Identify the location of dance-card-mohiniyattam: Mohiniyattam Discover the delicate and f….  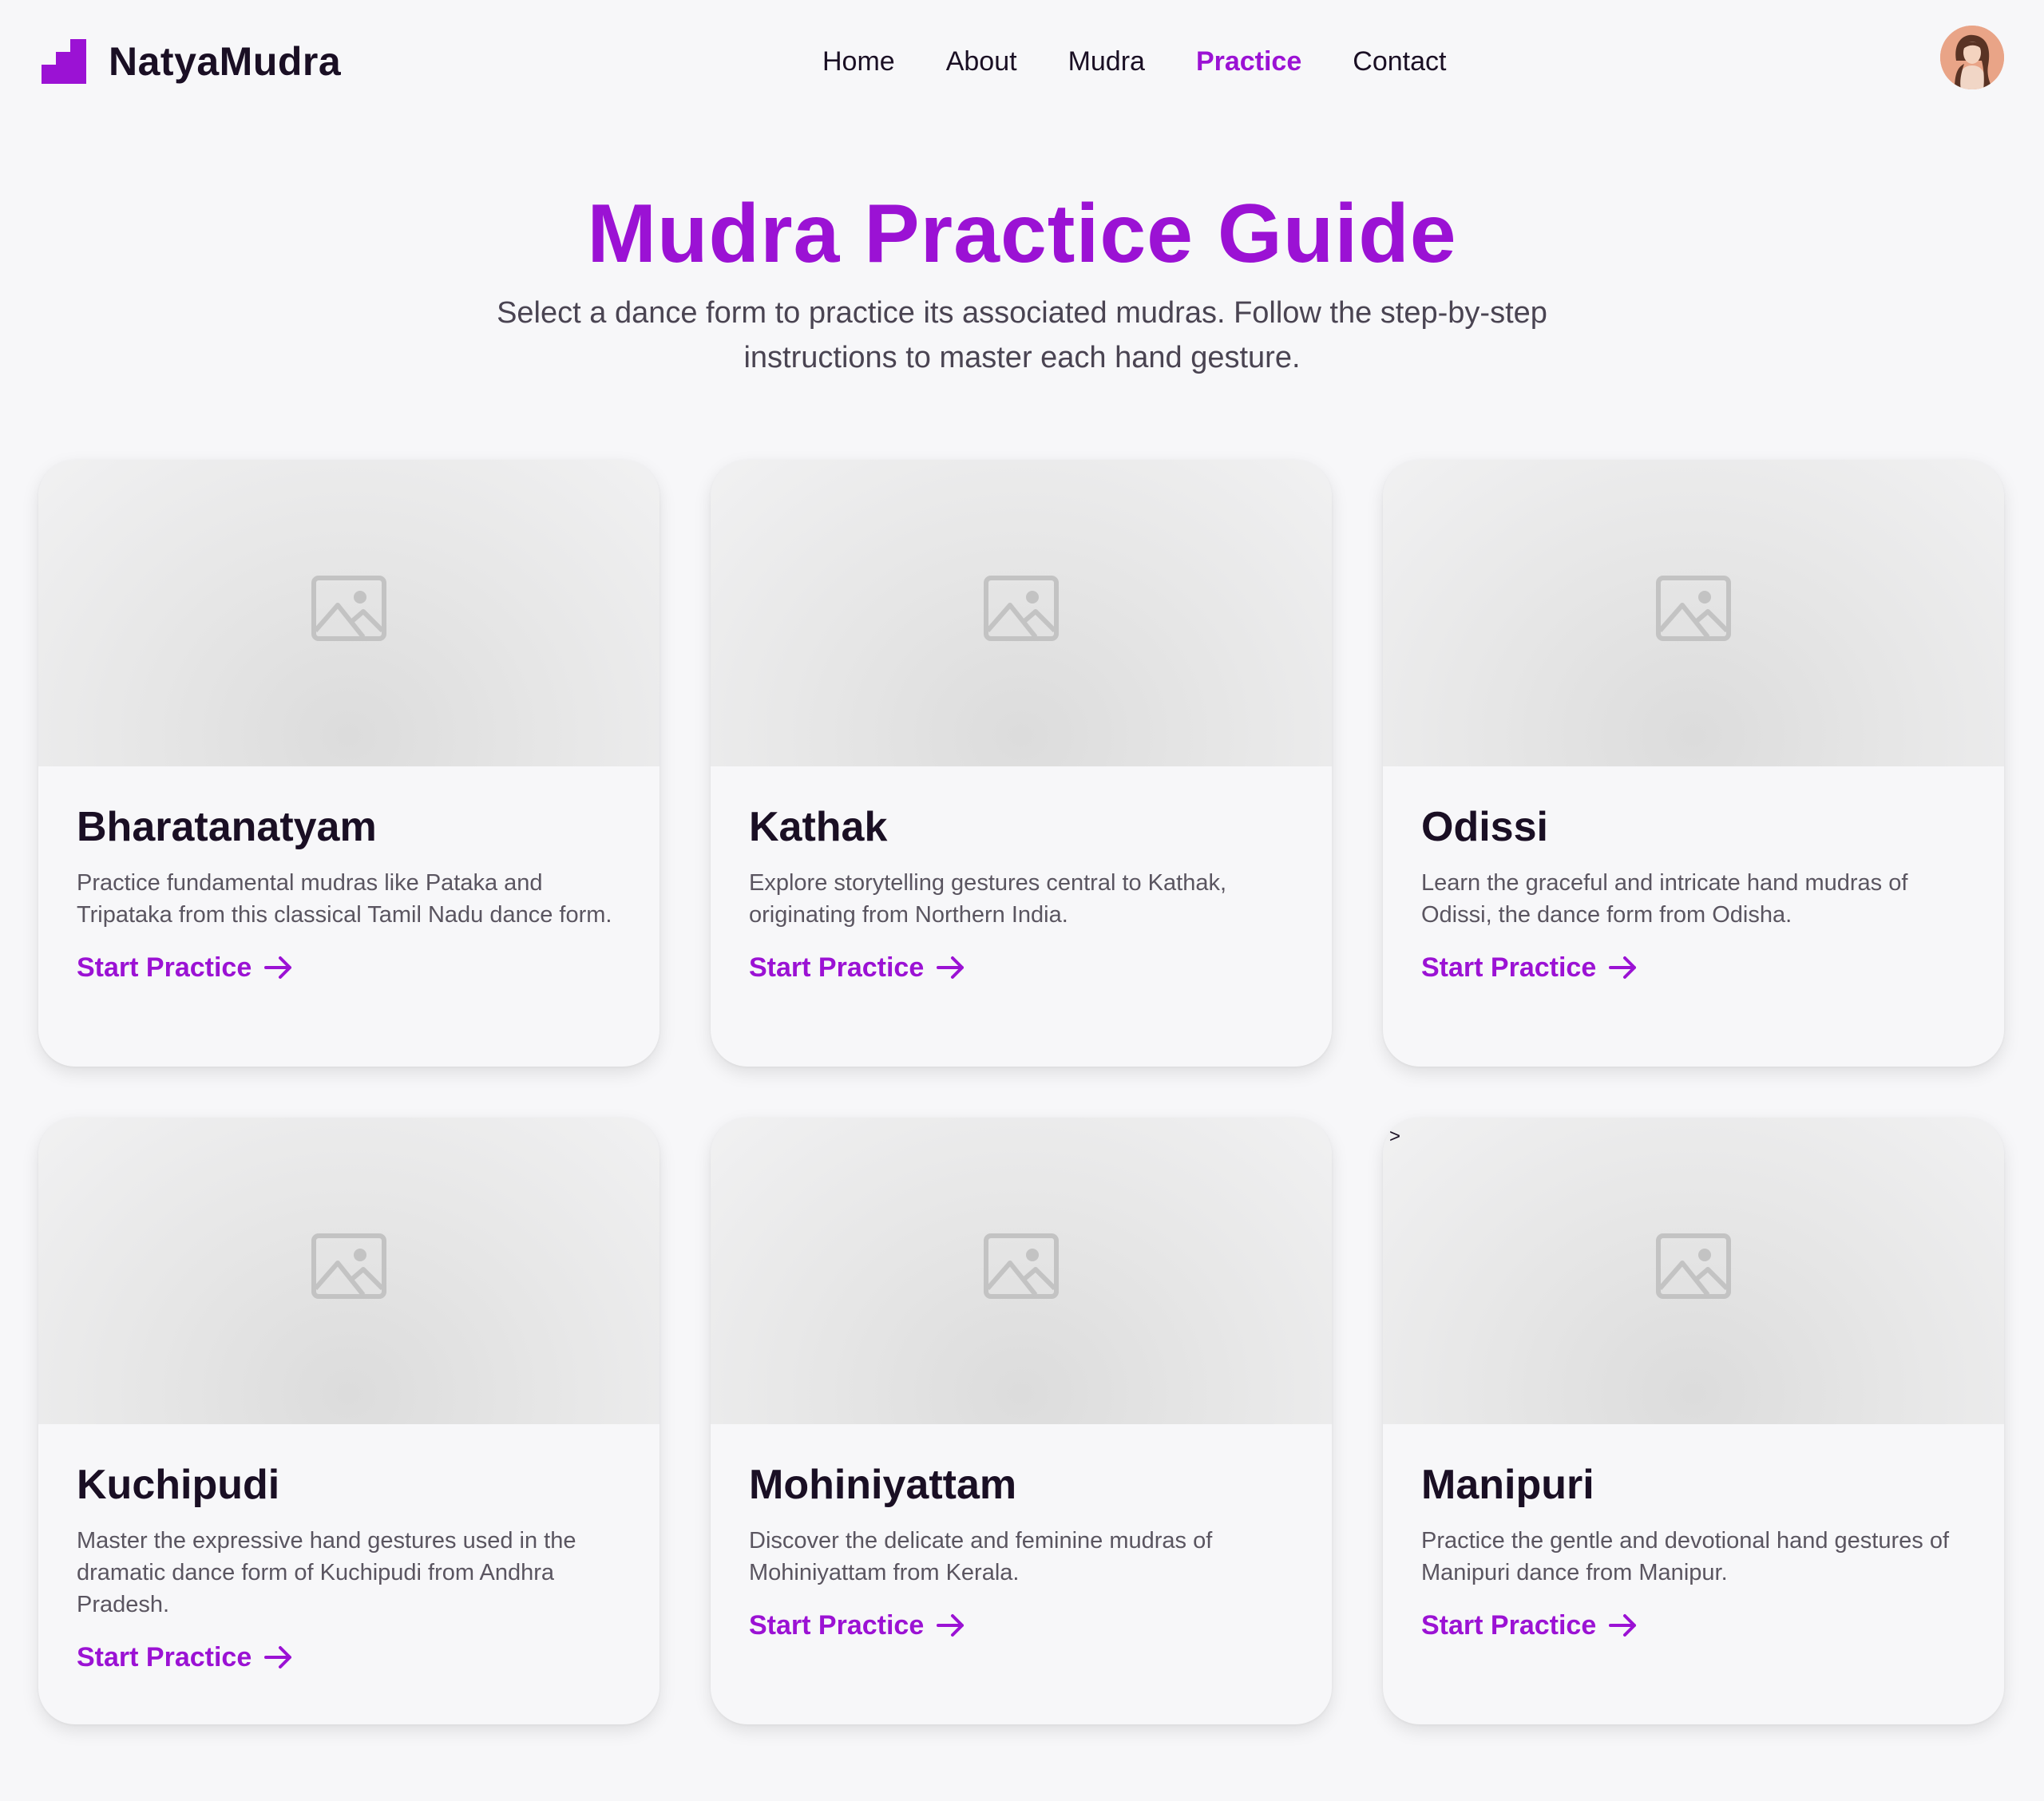
(1021, 1421).